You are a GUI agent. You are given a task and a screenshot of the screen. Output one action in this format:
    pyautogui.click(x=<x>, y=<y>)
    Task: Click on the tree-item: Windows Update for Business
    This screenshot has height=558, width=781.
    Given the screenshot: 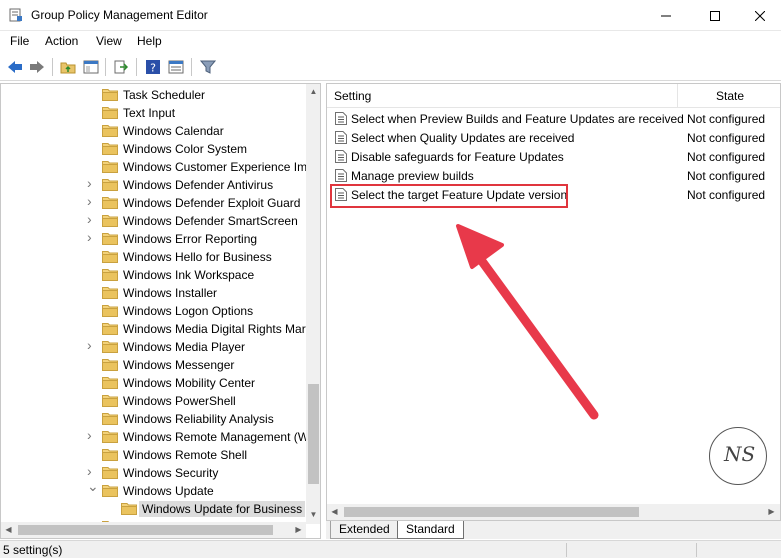 What is the action you would take?
    pyautogui.click(x=153, y=509)
    